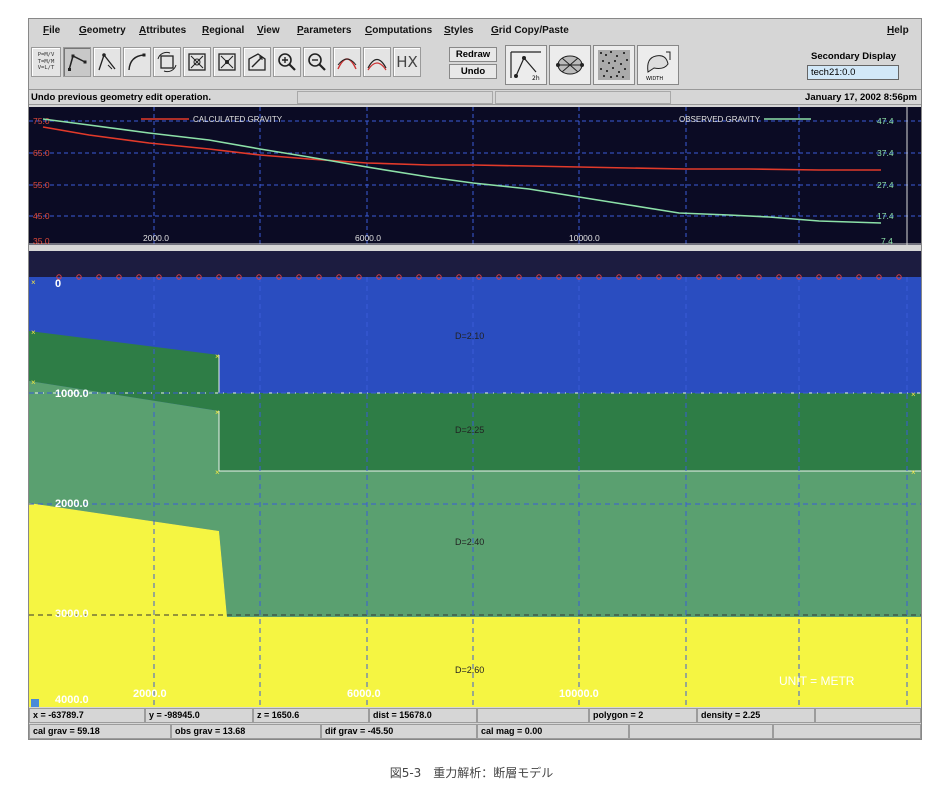 Image resolution: width=943 pixels, height=791 pixels. I want to click on draw-arc-button, so click(137, 62).